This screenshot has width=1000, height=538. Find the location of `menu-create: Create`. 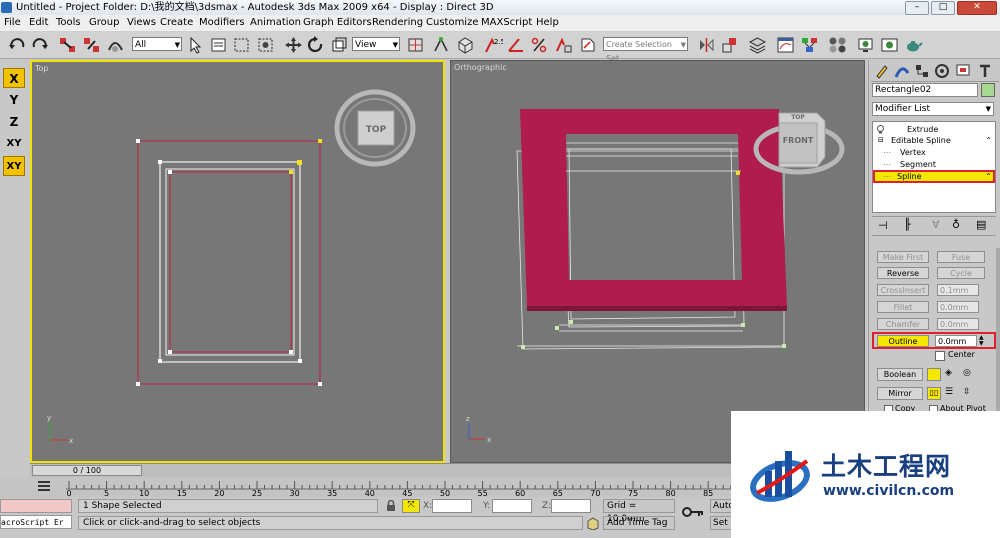

menu-create: Create is located at coordinates (176, 23).